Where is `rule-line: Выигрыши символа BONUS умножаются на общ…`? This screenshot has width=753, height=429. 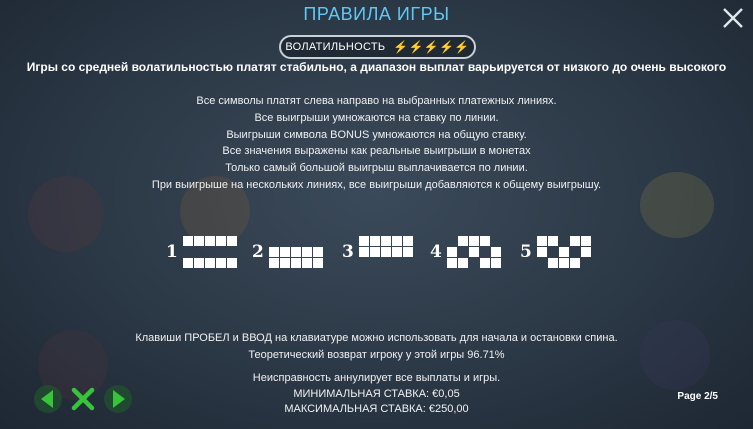 rule-line: Выигрыши символа BONUS умножаются на общ… is located at coordinates (376, 134).